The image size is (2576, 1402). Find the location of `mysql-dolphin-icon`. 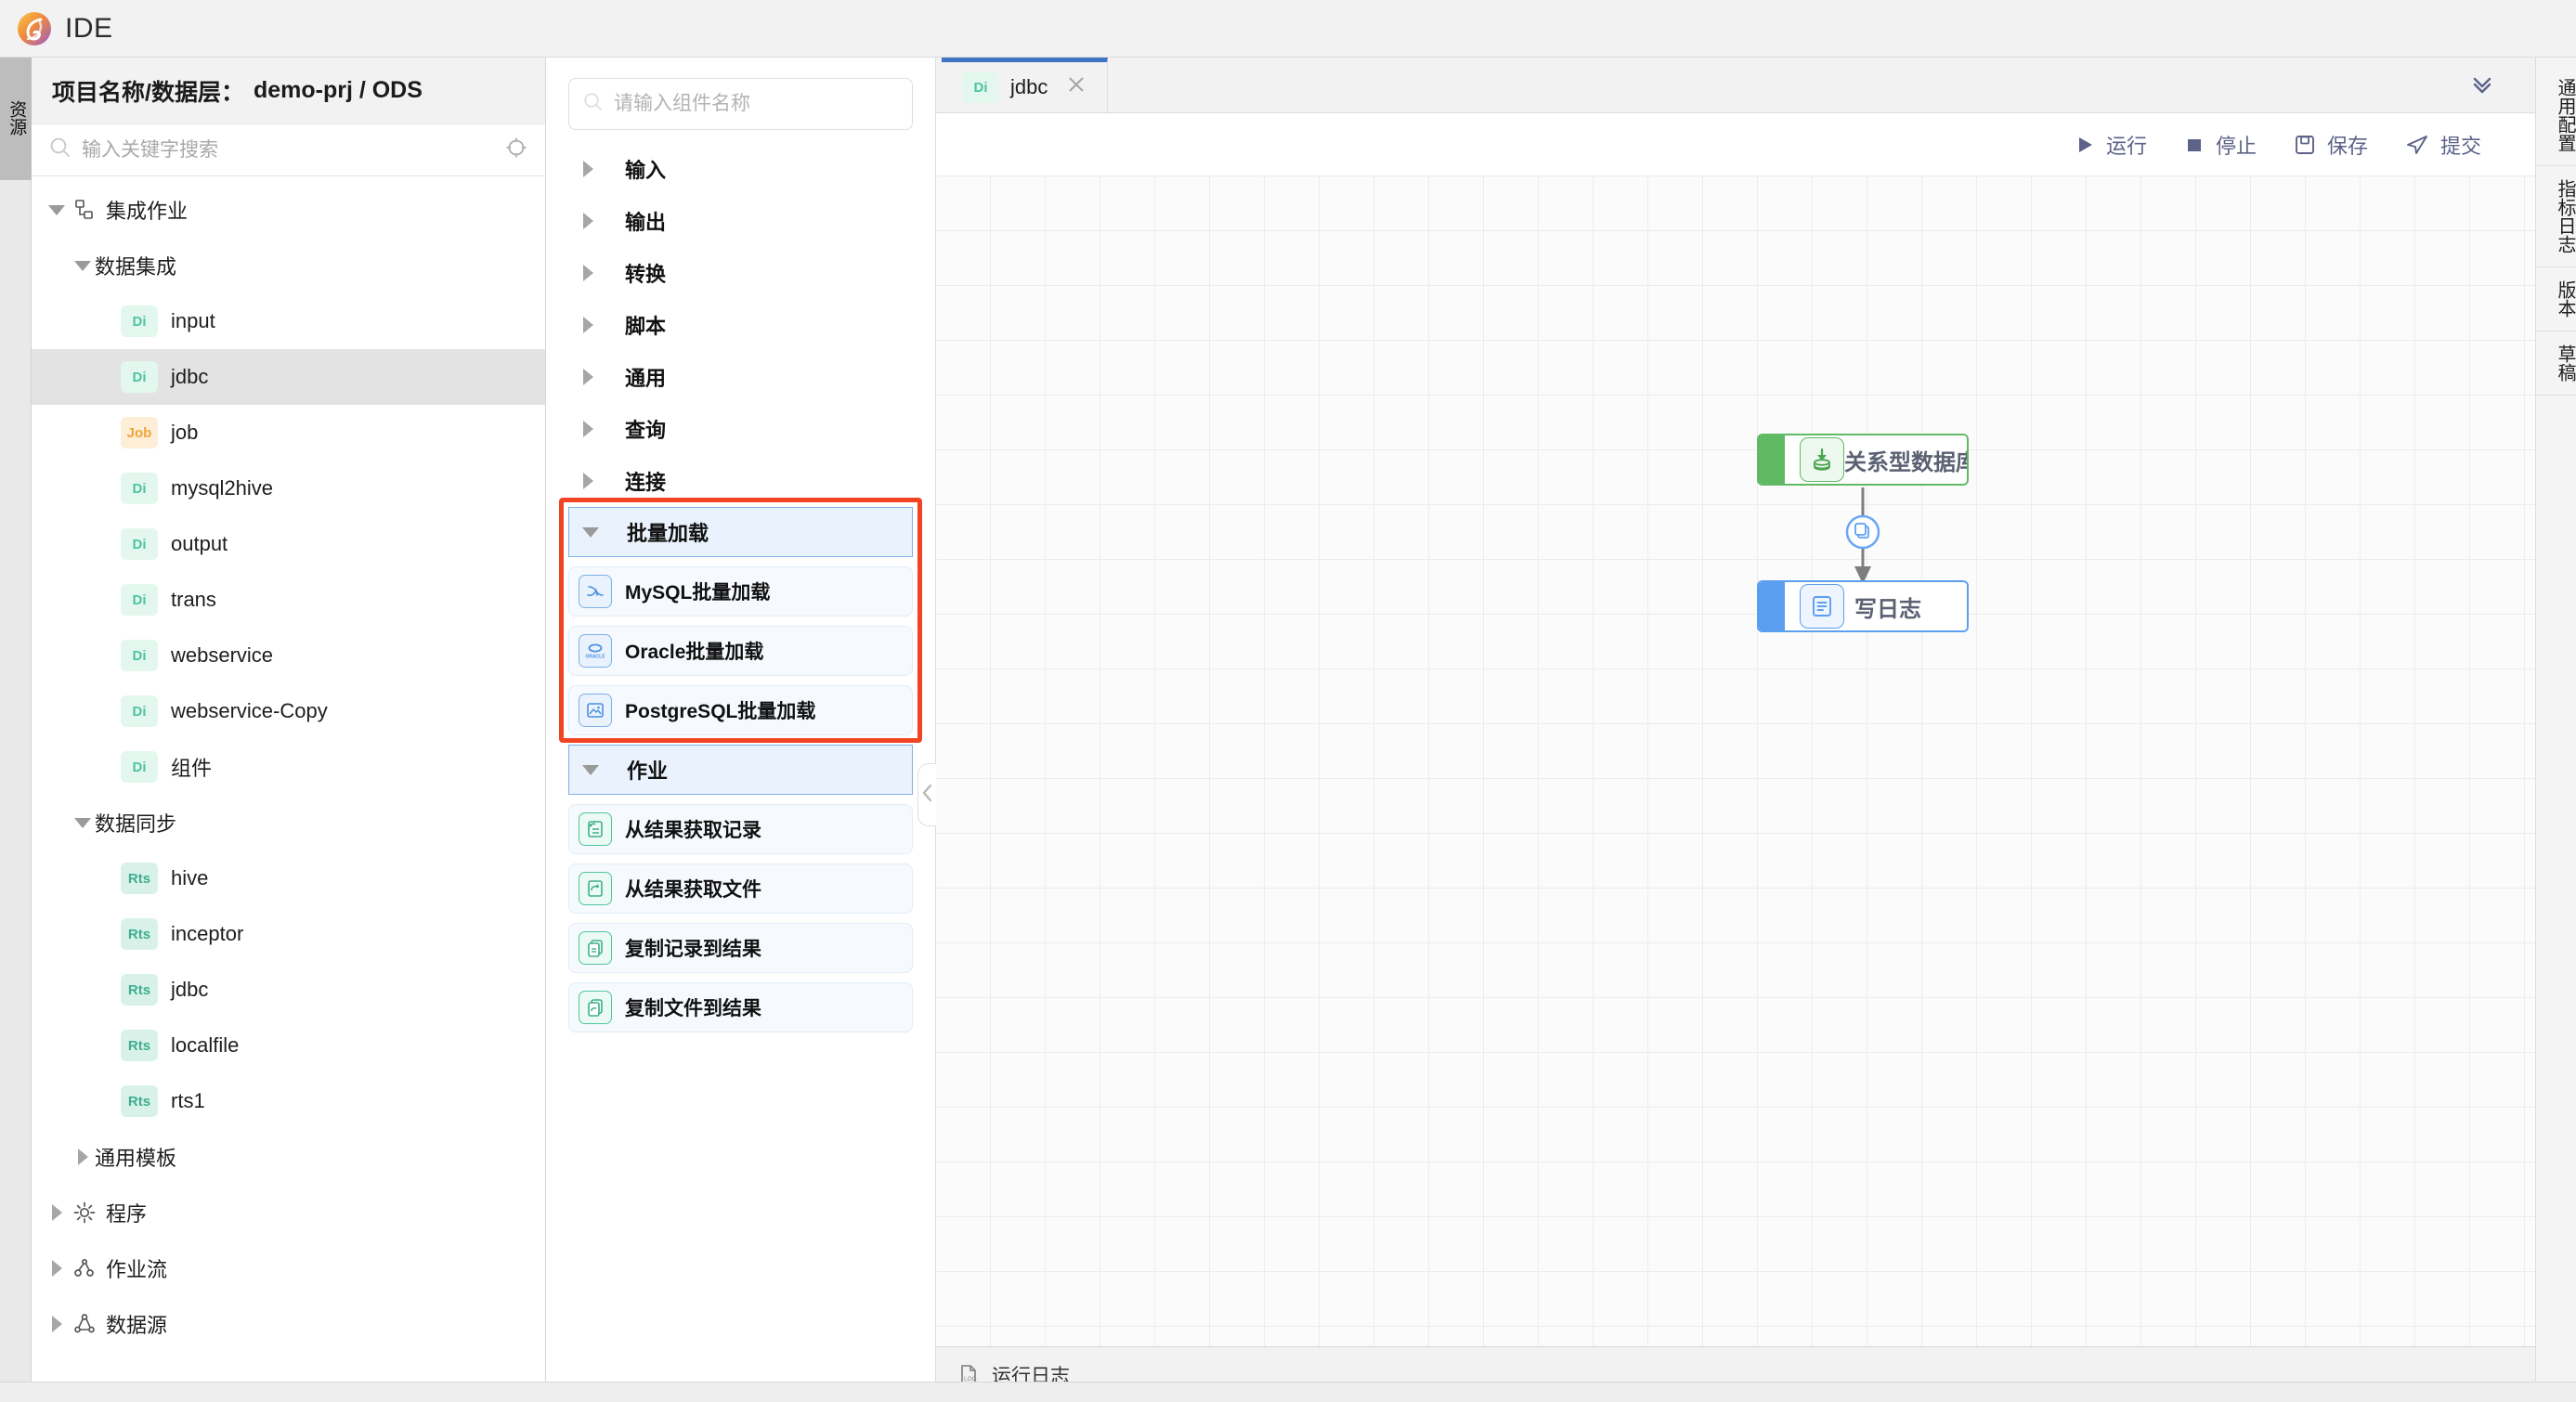

mysql-dolphin-icon is located at coordinates (595, 591).